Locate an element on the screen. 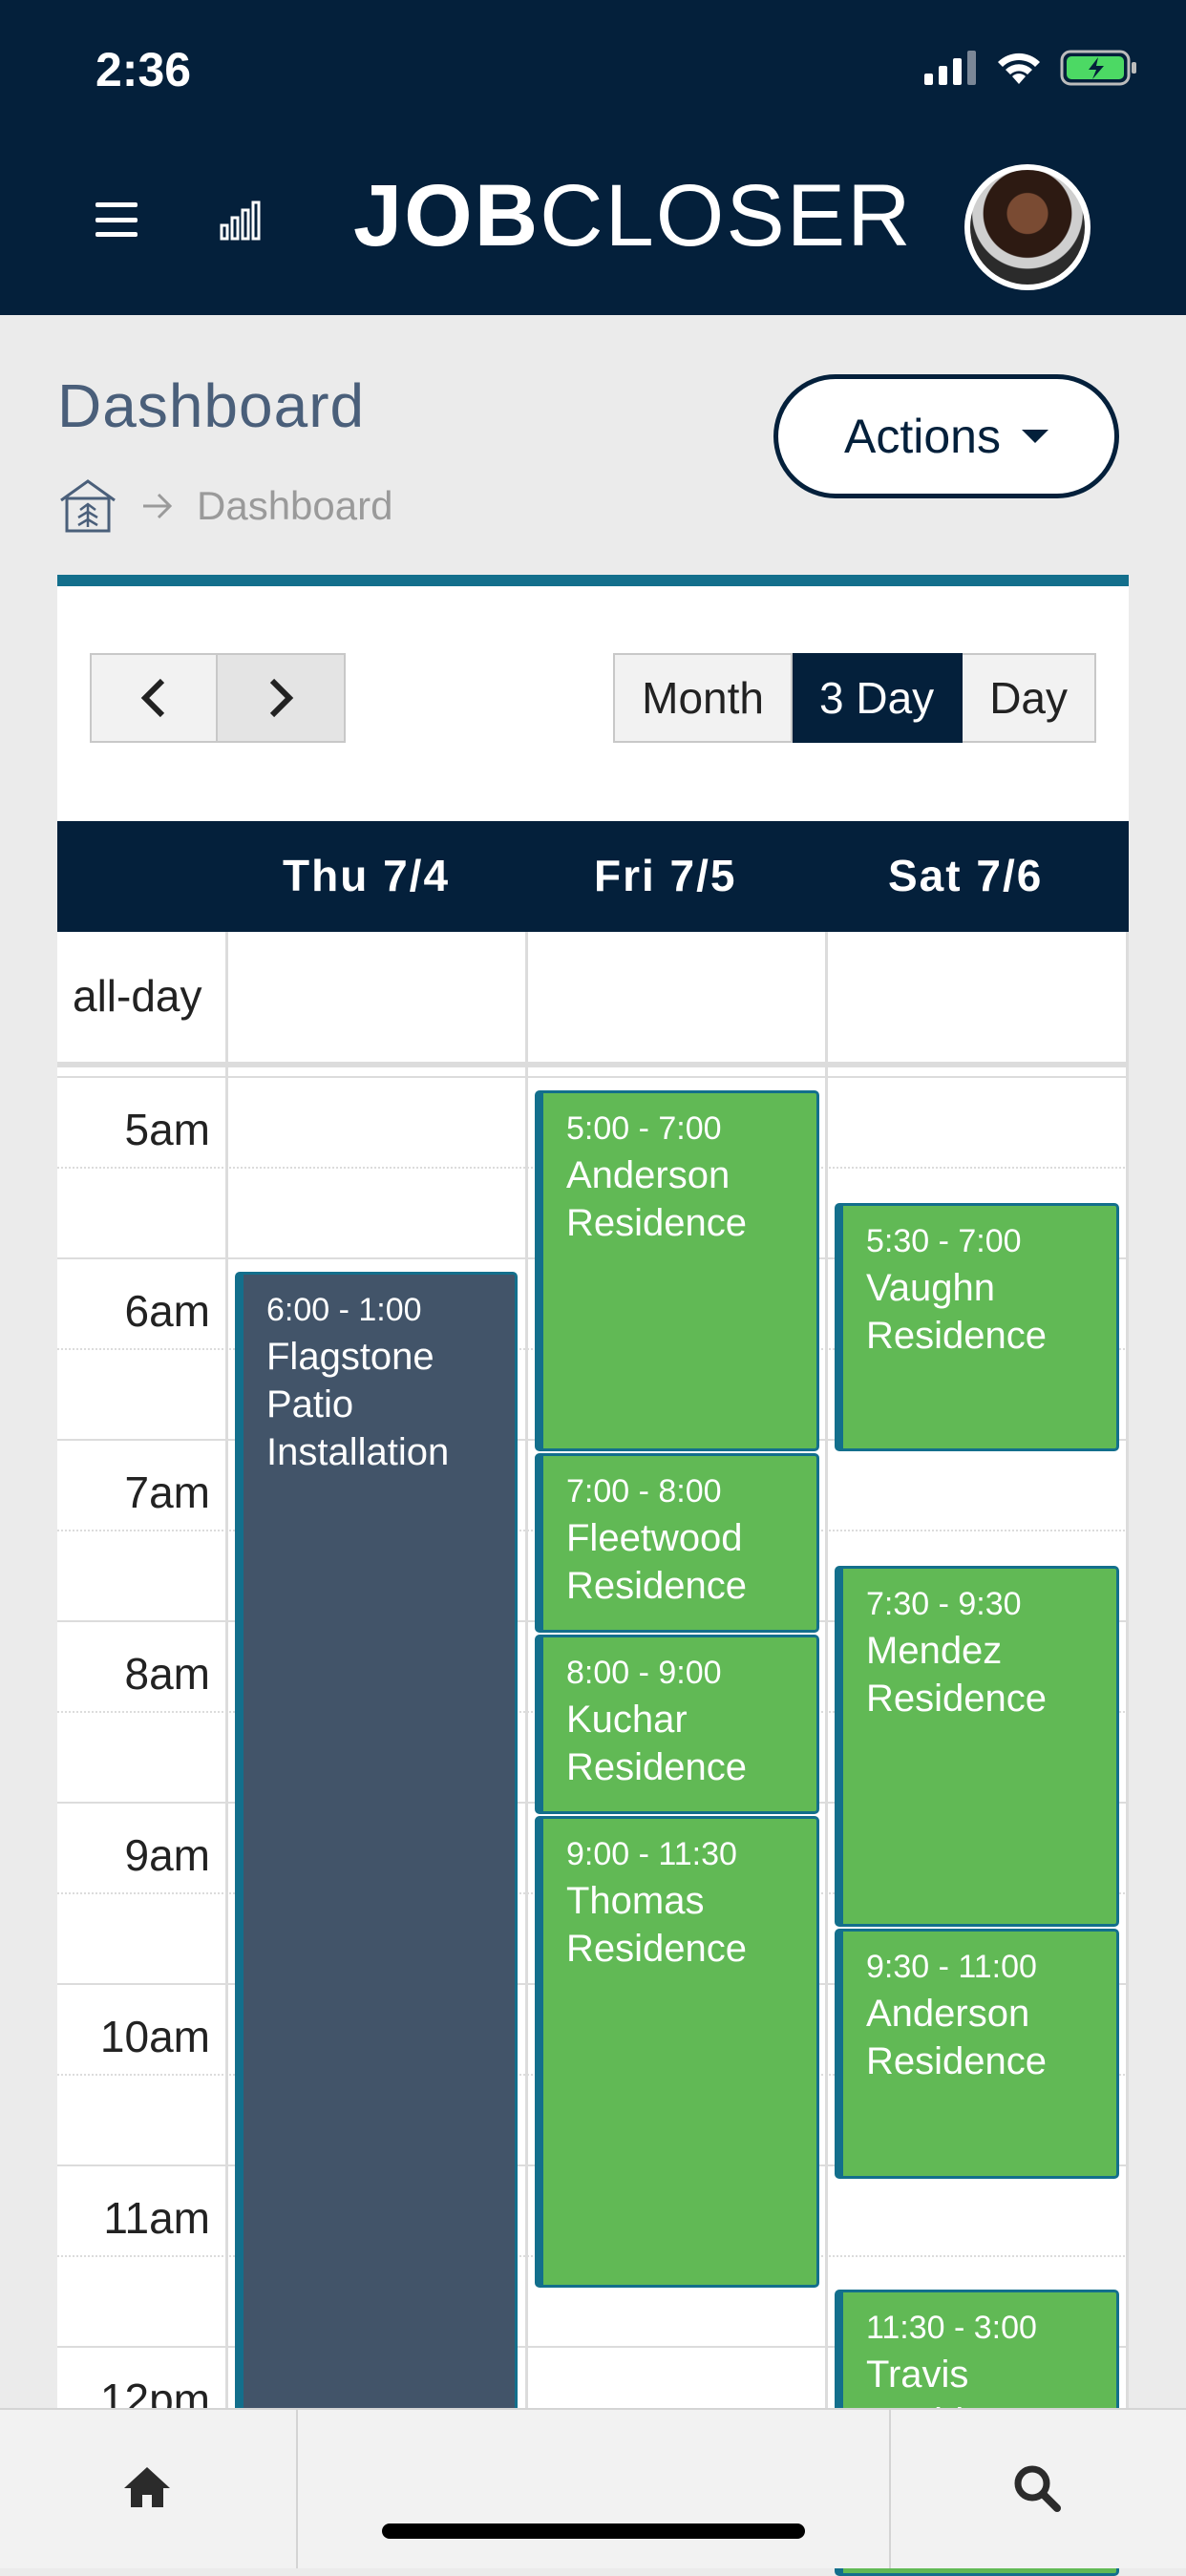 This screenshot has height=2576, width=1186. app-logo: JOBCLOSER is located at coordinates (633, 215).